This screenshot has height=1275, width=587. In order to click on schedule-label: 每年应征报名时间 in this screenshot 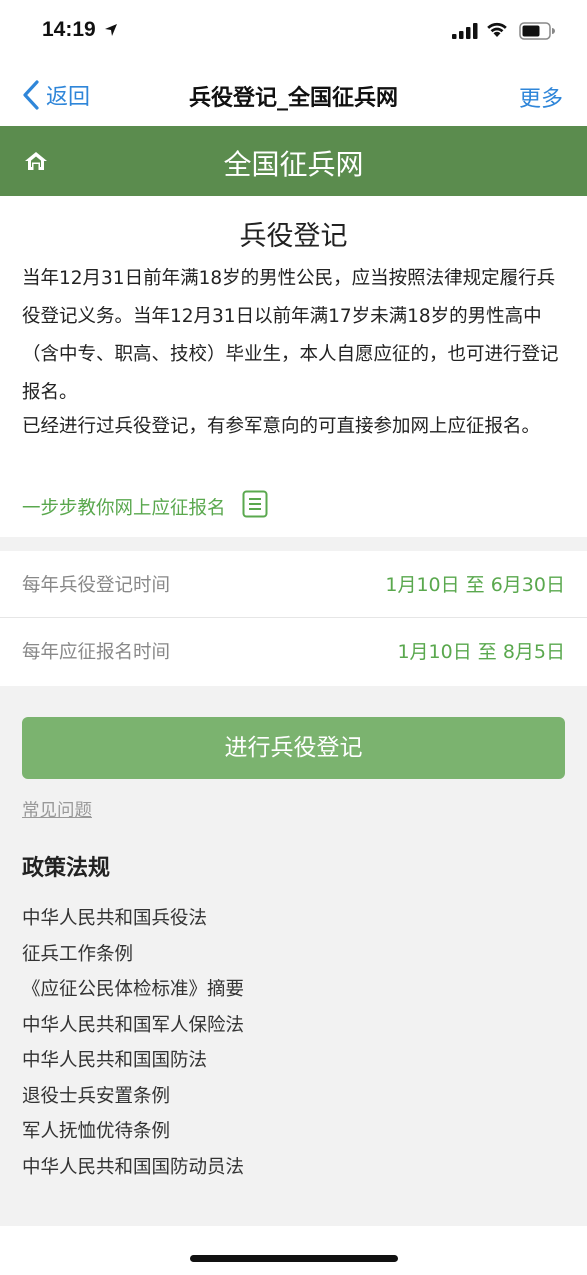, I will do `click(96, 652)`.